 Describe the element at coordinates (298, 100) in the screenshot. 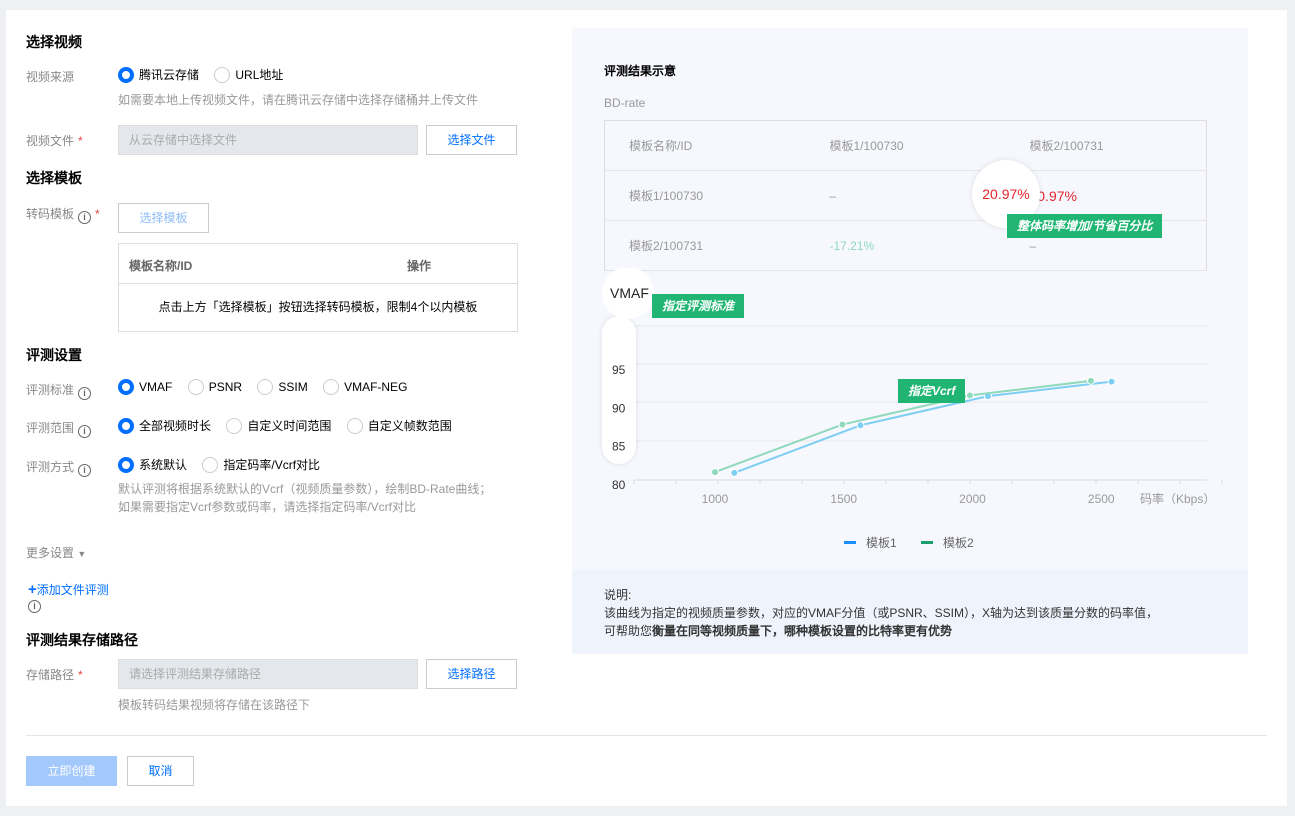

I see `source-hint: 如需要本地上传视频文件，请在腾讯云存储中选择存储桶并上传文件` at that location.